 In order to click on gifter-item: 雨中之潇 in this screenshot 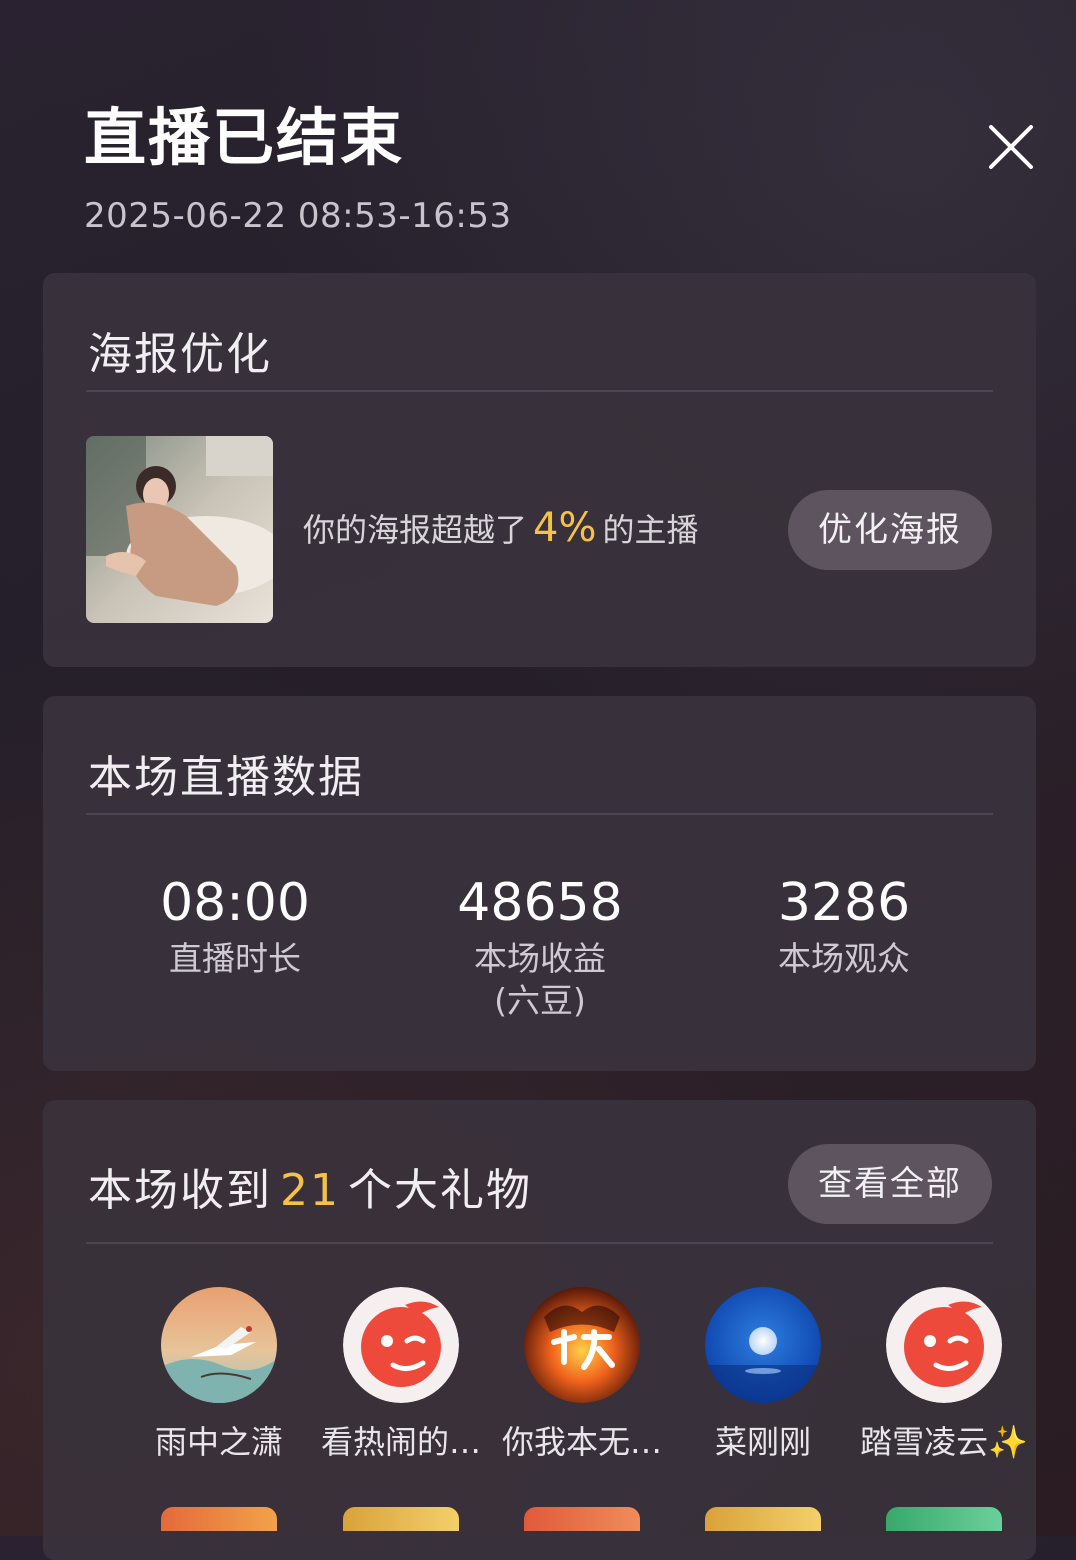, I will do `click(219, 1409)`.